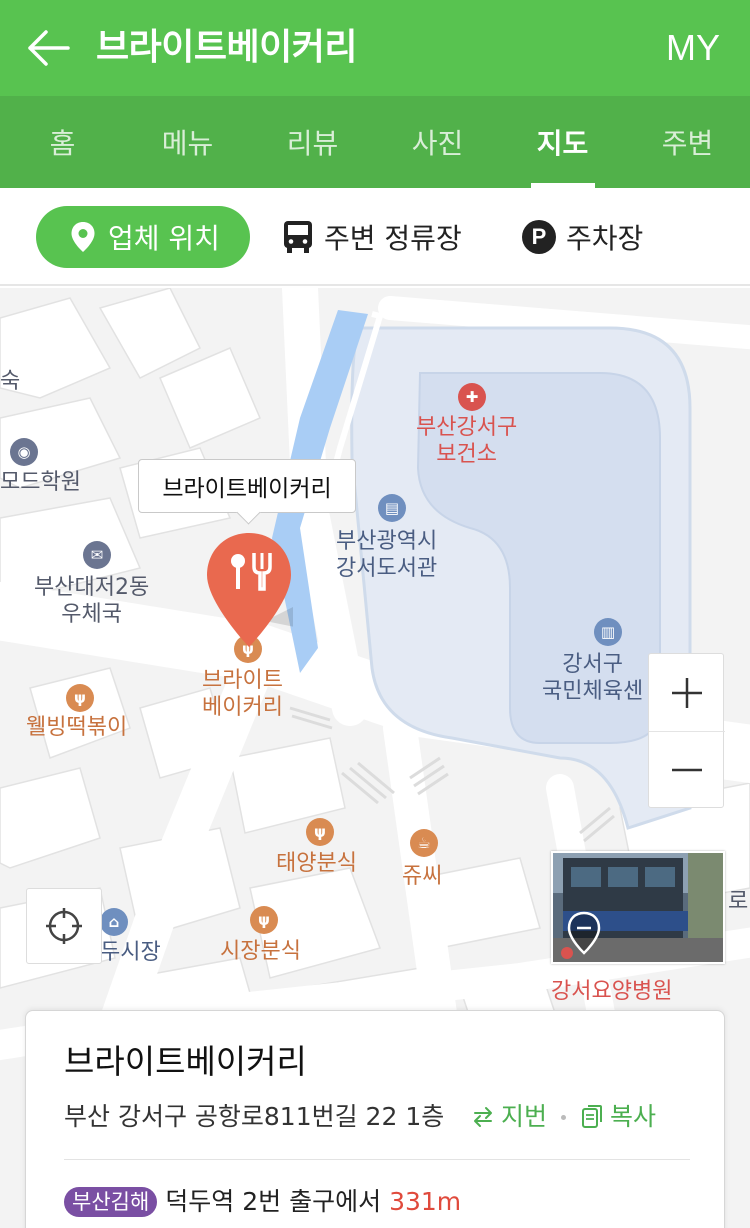 The height and width of the screenshot is (1228, 750). I want to click on map-label-market-snack: 시장분식, so click(260, 951).